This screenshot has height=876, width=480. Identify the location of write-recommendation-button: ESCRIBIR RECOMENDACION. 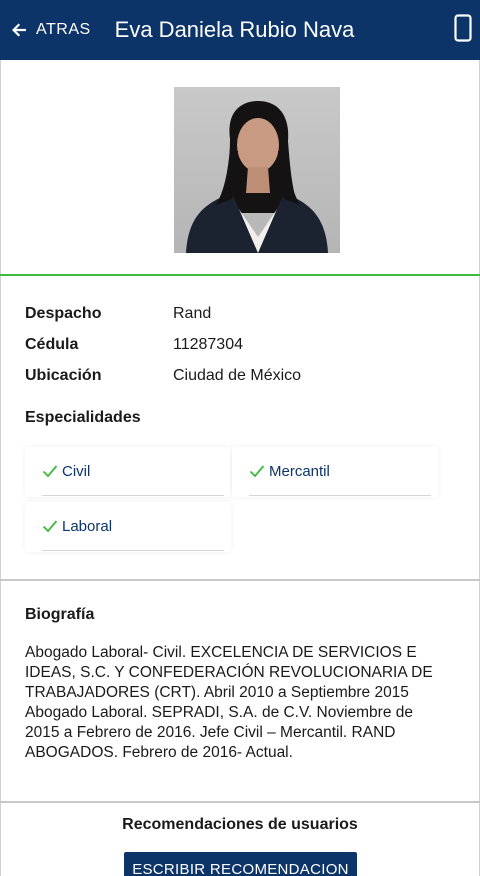
(240, 864).